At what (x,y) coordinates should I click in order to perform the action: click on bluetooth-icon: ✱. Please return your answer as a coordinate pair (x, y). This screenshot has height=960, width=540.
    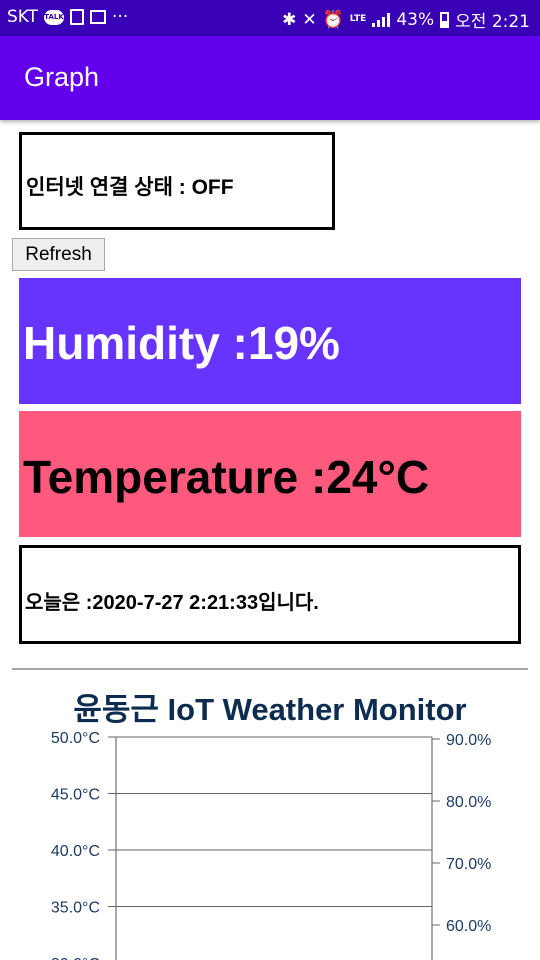
    Looking at the image, I should click on (289, 19).